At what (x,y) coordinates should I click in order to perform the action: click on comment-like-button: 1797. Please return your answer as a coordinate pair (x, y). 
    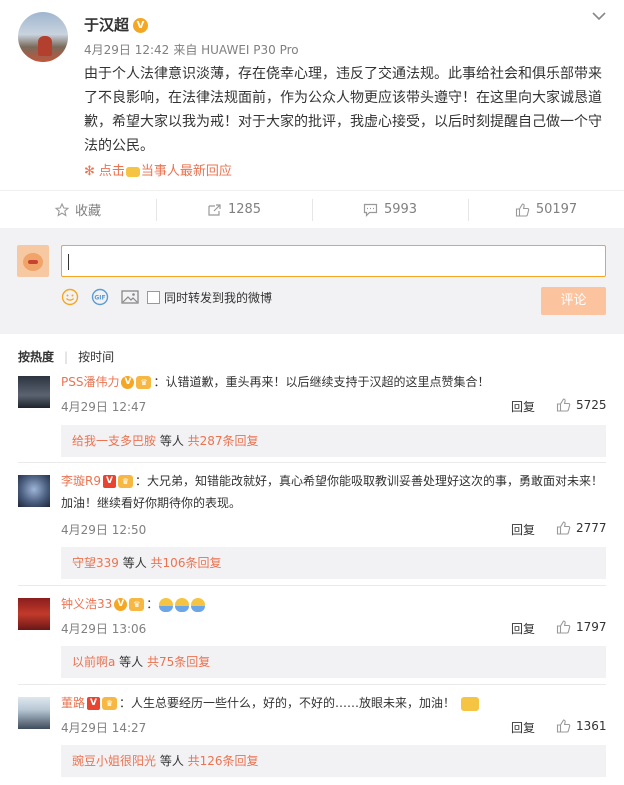
    Looking at the image, I should click on (581, 627).